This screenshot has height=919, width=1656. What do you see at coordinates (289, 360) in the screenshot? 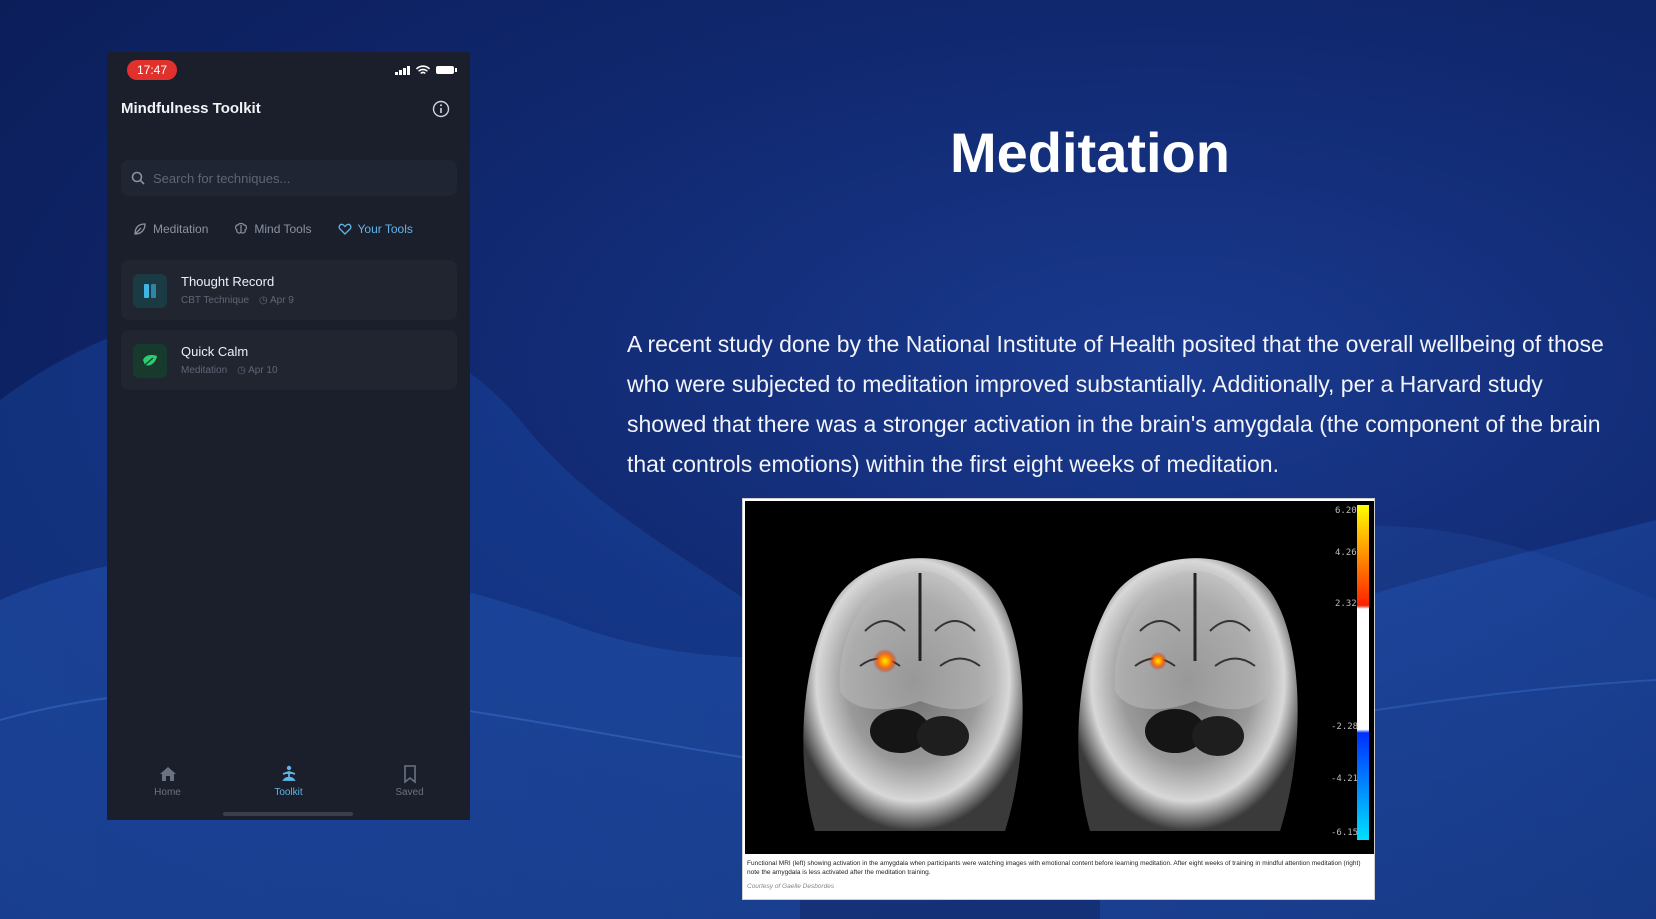
I see `tool-card-quick-calm: Quick Calm Meditation Apr 10` at bounding box center [289, 360].